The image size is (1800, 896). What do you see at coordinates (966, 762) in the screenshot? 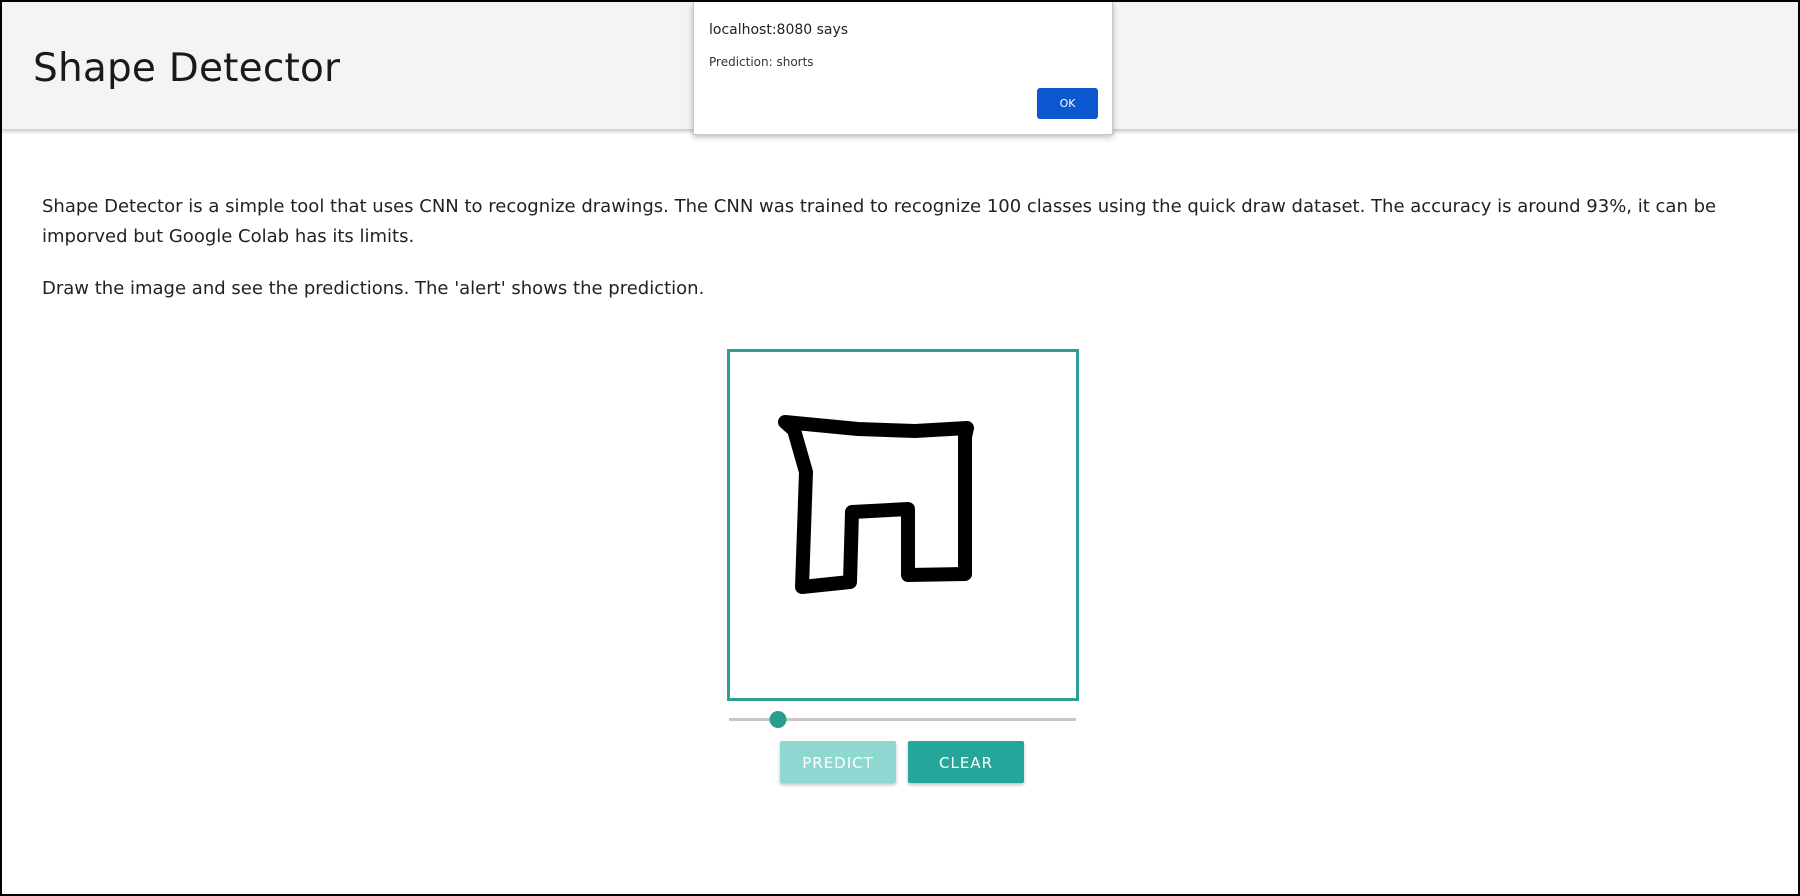
I see `clear-button: CLEAR` at bounding box center [966, 762].